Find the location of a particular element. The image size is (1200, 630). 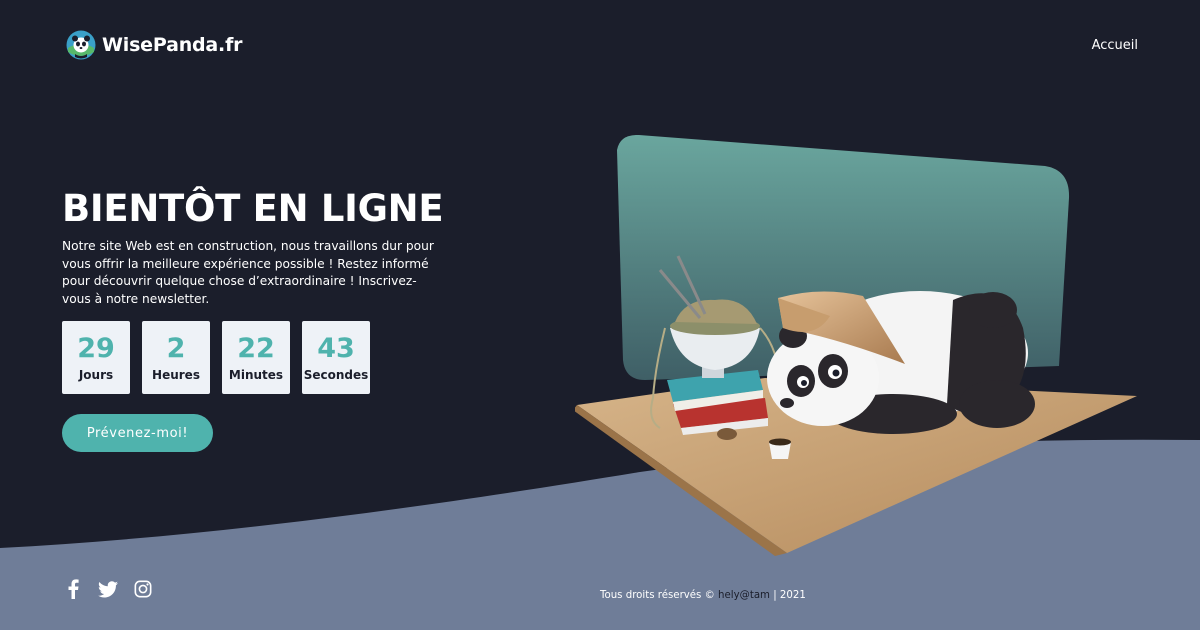

facebook-icon is located at coordinates (73, 589).